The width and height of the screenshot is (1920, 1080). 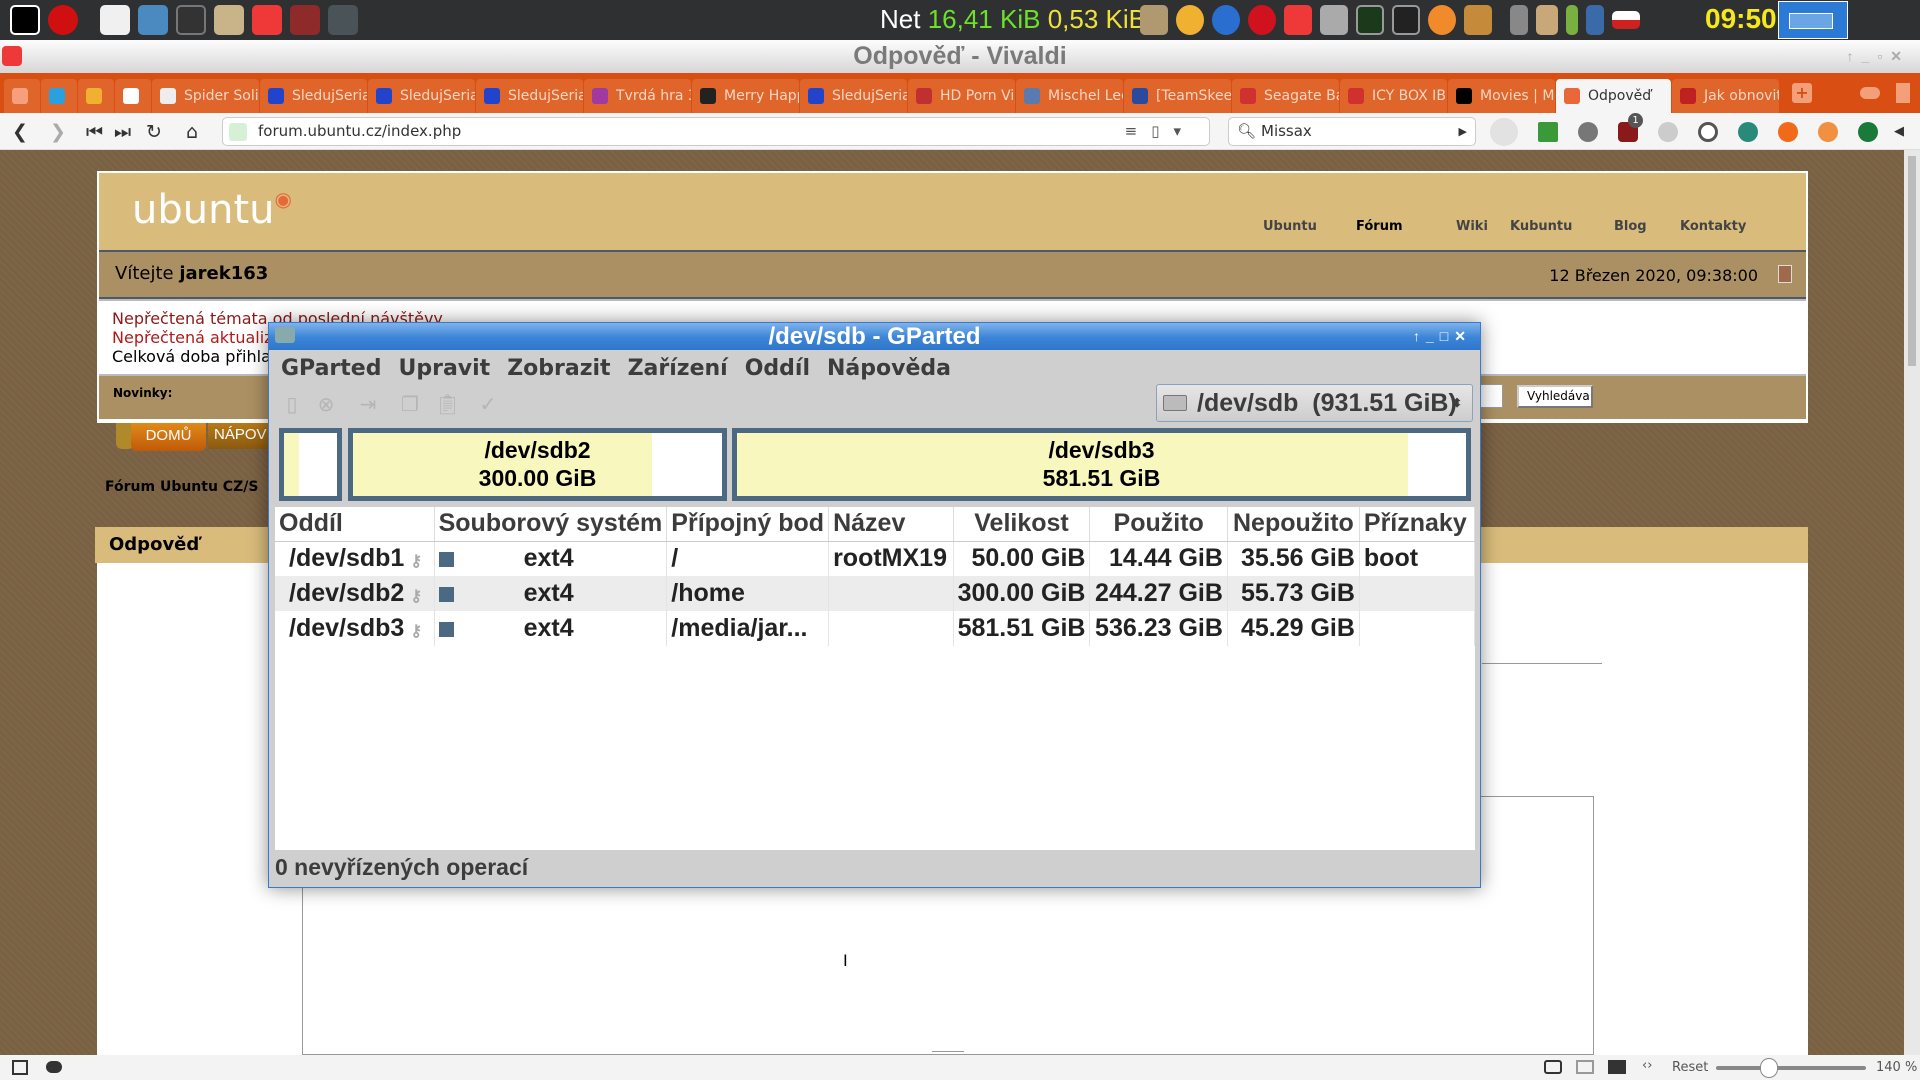 I want to click on col-name: Název, so click(x=891, y=524).